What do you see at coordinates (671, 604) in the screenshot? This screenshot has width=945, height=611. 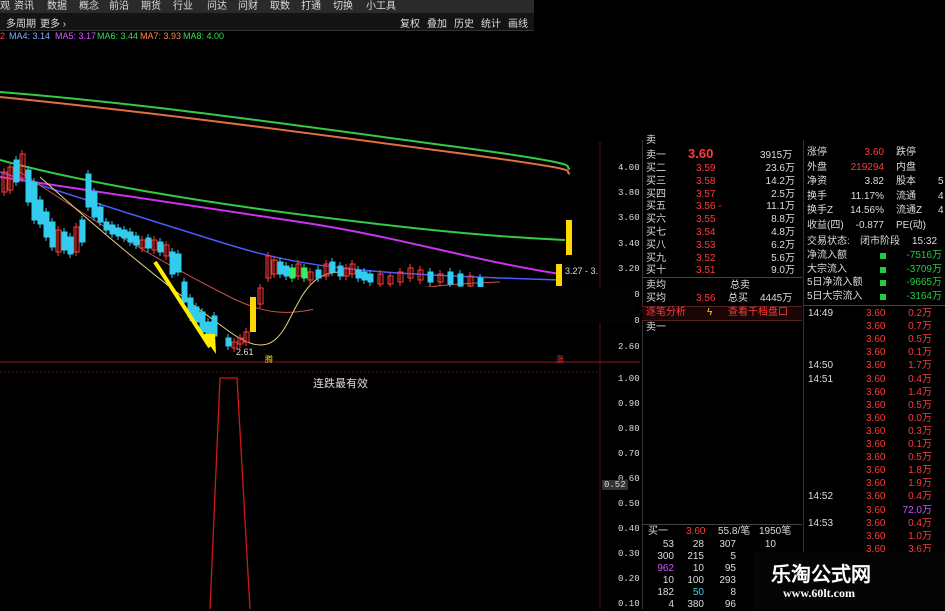 I see `queue-cell: 4` at bounding box center [671, 604].